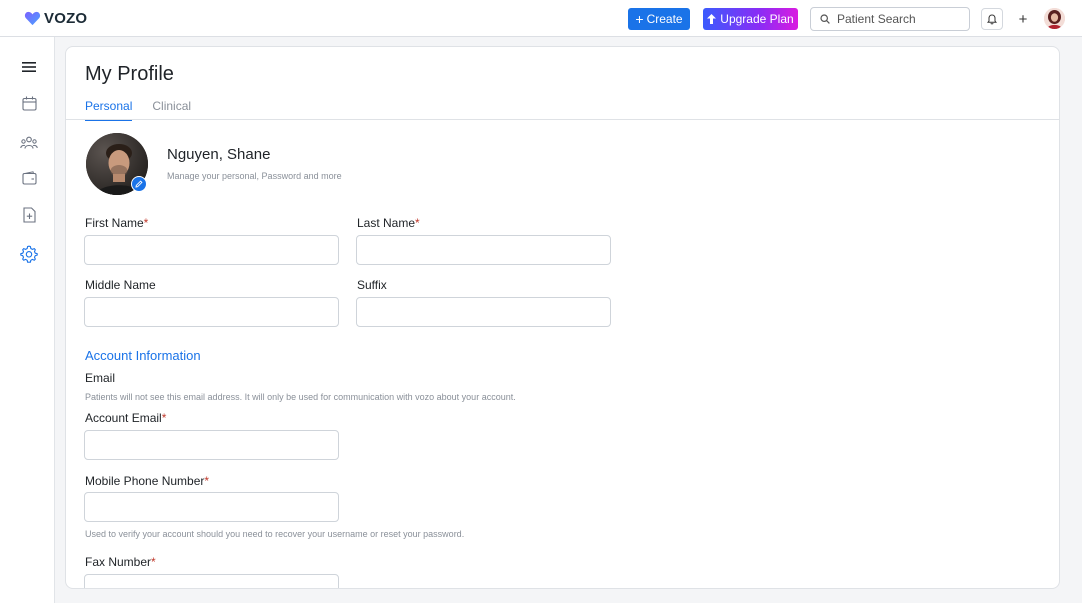 This screenshot has width=1082, height=603. Describe the element at coordinates (129, 74) in the screenshot. I see `page-title: My Profile` at that location.